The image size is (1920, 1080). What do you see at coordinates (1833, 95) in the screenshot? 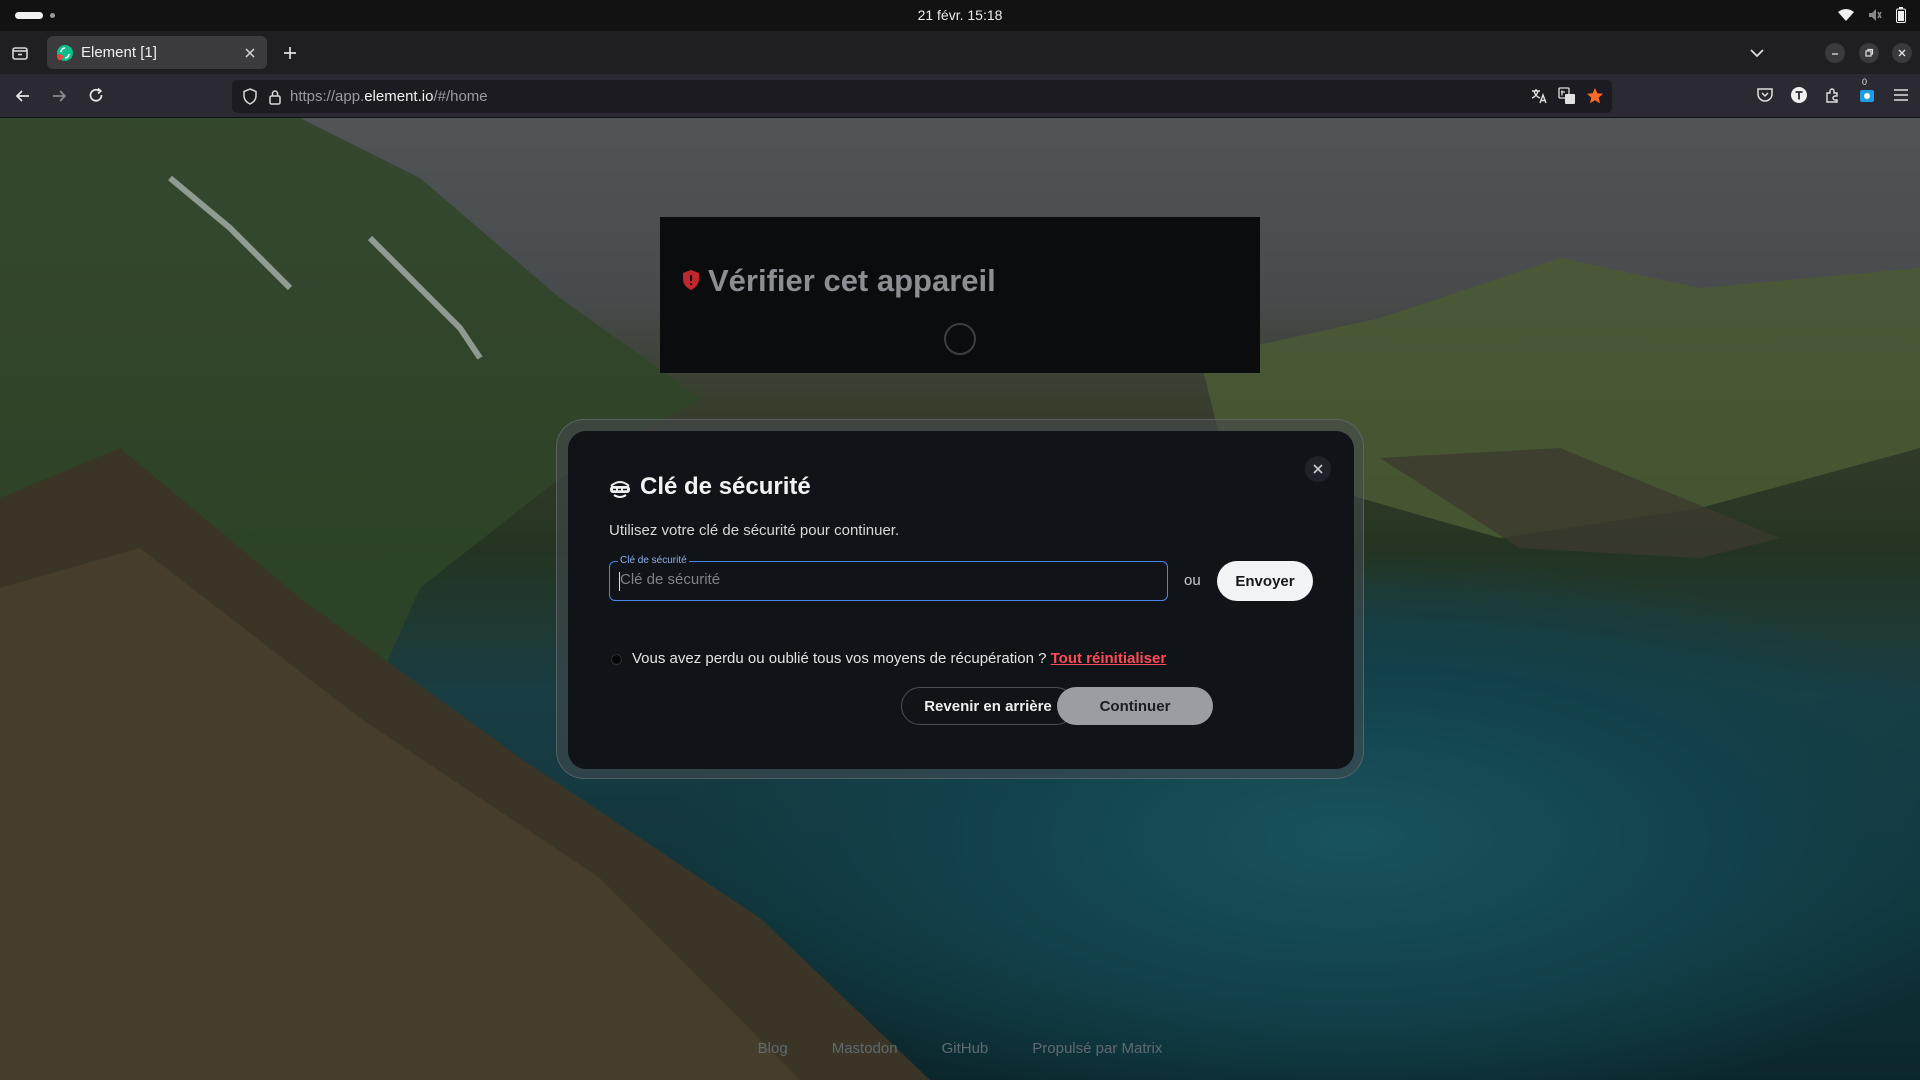
I see `extensions-icon` at bounding box center [1833, 95].